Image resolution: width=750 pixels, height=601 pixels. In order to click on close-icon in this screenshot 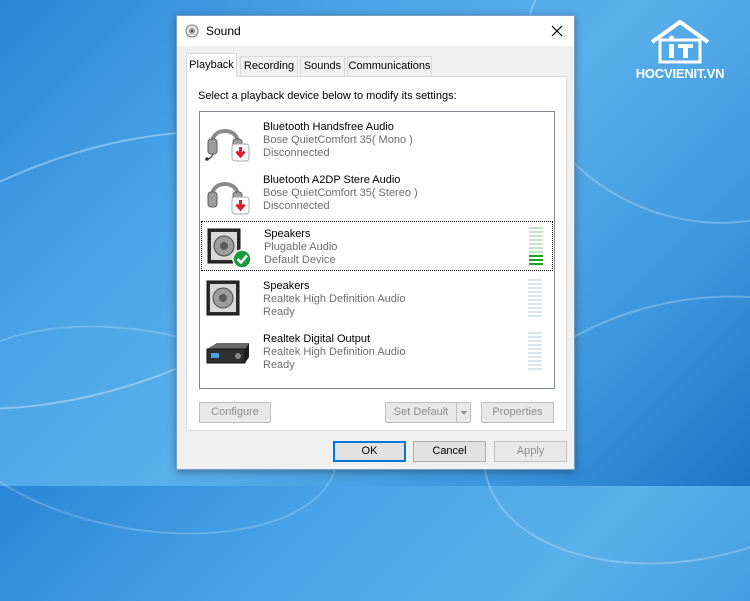, I will do `click(557, 31)`.